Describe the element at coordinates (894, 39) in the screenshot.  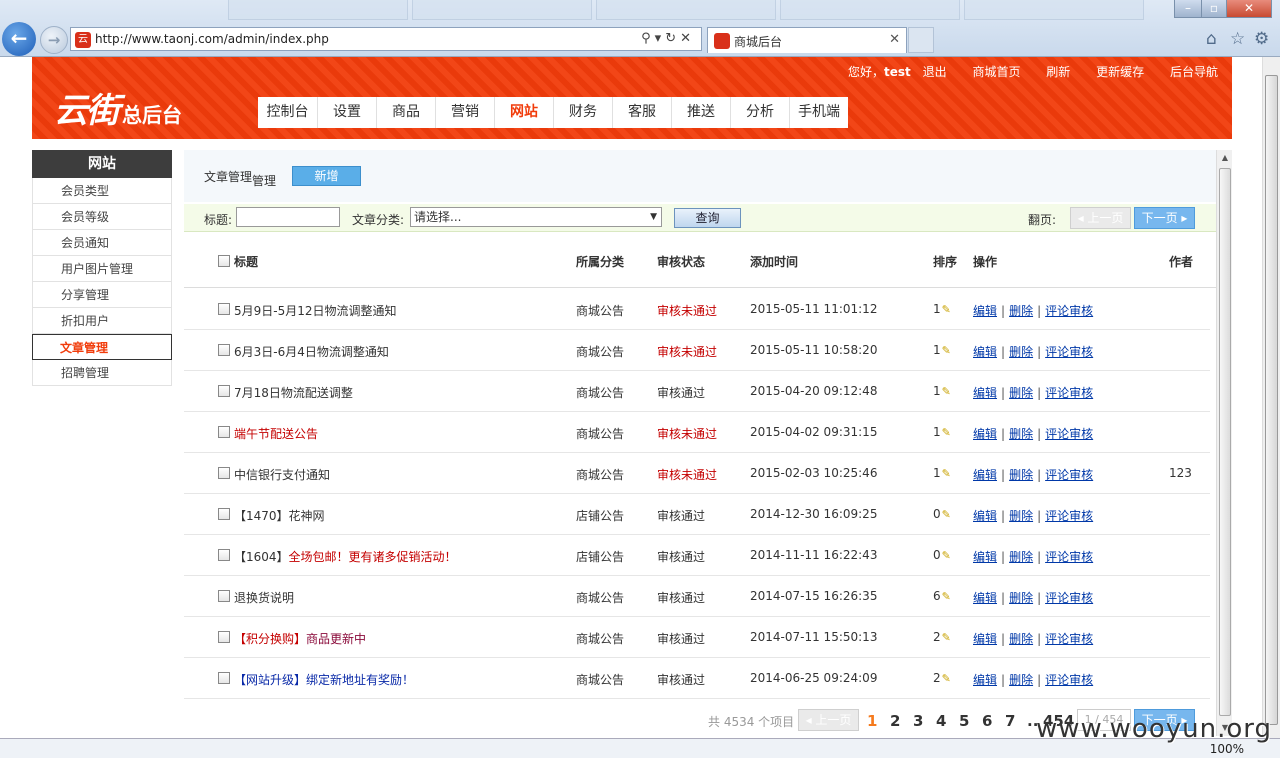
I see `close-tab-icon: ✕` at that location.